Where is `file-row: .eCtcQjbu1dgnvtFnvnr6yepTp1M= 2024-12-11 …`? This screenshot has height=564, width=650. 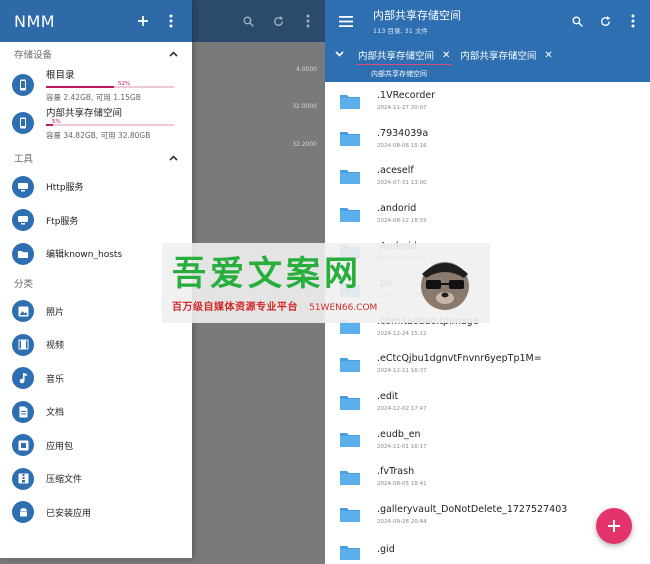 file-row: .eCtcQjbu1dgnvtFnvnr6yepTp1M= 2024-12-11 … is located at coordinates (487, 364).